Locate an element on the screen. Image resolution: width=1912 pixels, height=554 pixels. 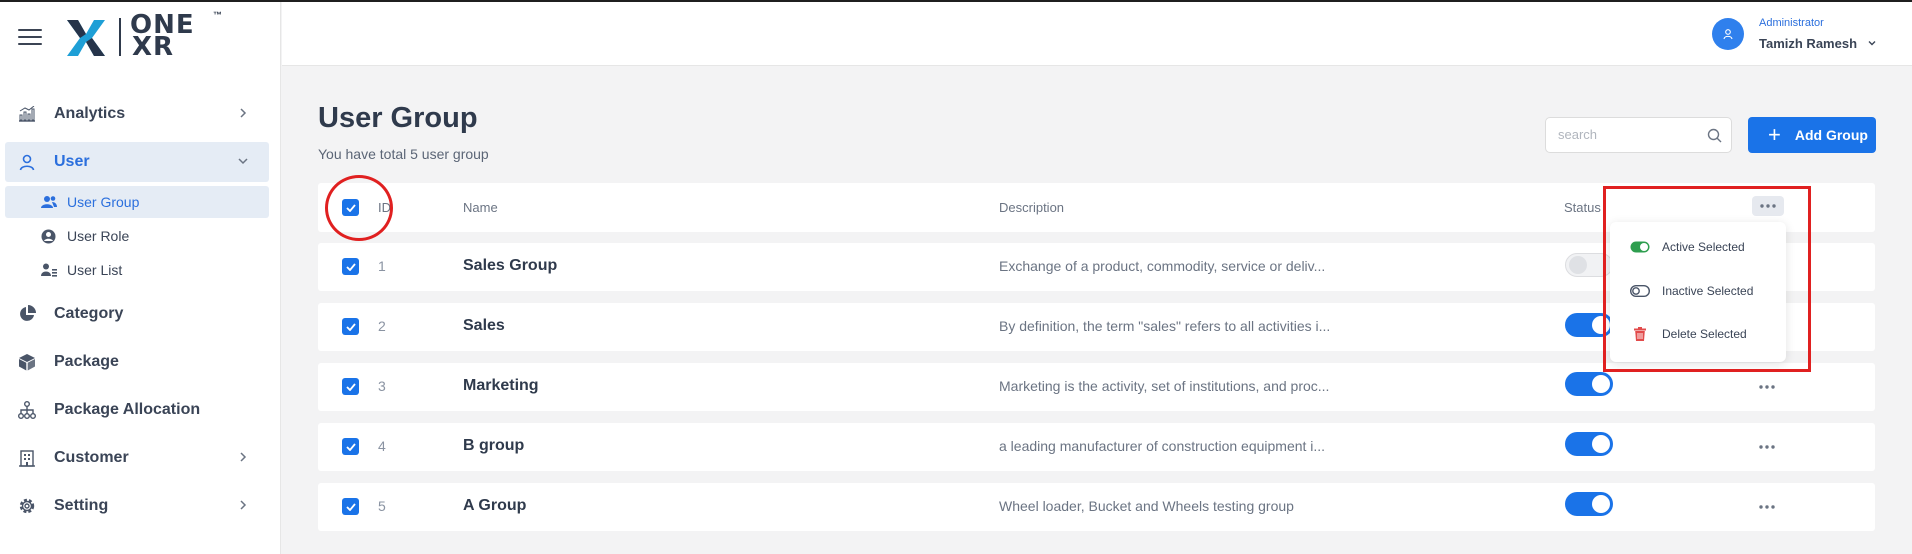
trash-icon is located at coordinates (1640, 334).